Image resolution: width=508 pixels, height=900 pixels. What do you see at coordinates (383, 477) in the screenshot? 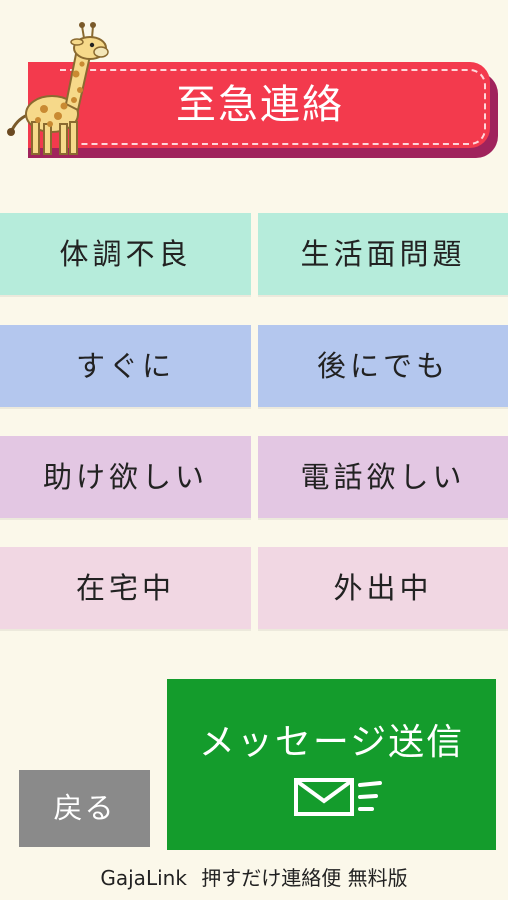
I see `option-call-me-button: 電話欲しい` at bounding box center [383, 477].